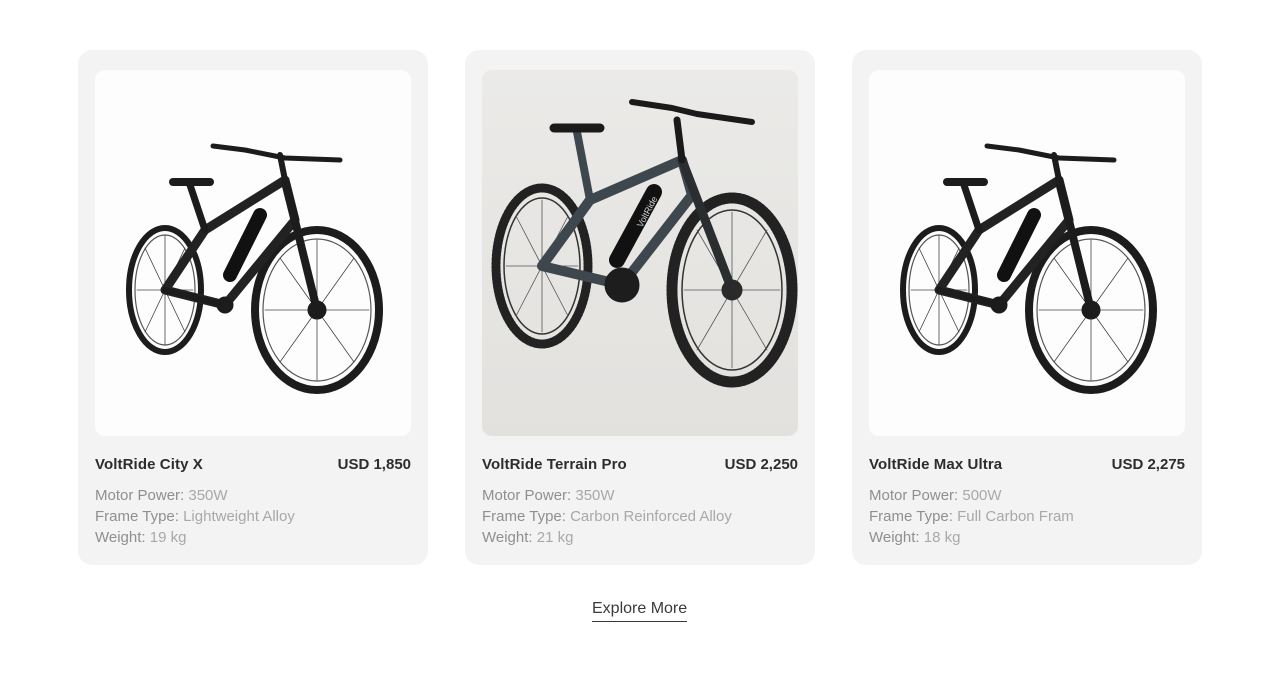 The height and width of the screenshot is (685, 1280). Describe the element at coordinates (554, 464) in the screenshot. I see `product-name: VoltRide Terrain Pro` at that location.